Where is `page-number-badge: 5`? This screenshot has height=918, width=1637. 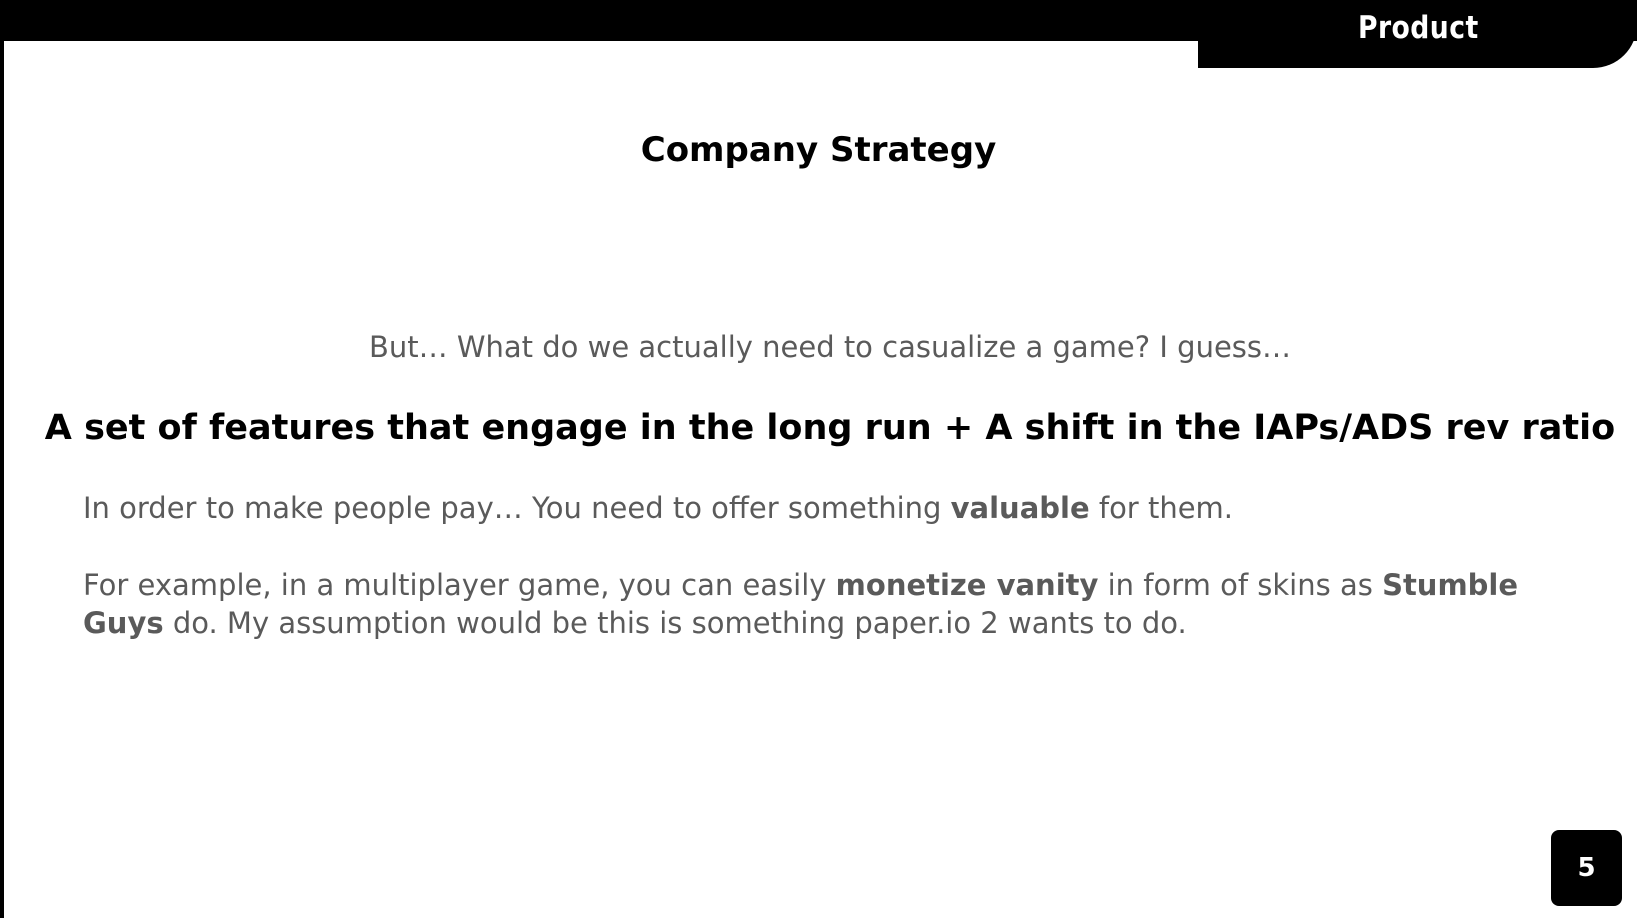 page-number-badge: 5 is located at coordinates (1586, 868).